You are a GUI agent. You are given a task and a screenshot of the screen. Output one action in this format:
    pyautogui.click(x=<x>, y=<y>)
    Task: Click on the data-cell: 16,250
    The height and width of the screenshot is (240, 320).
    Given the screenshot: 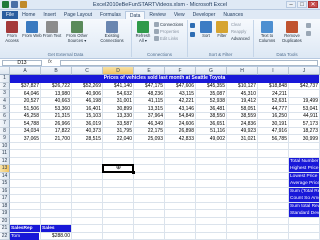 What is the action you would take?
    pyautogui.click(x=272, y=117)
    